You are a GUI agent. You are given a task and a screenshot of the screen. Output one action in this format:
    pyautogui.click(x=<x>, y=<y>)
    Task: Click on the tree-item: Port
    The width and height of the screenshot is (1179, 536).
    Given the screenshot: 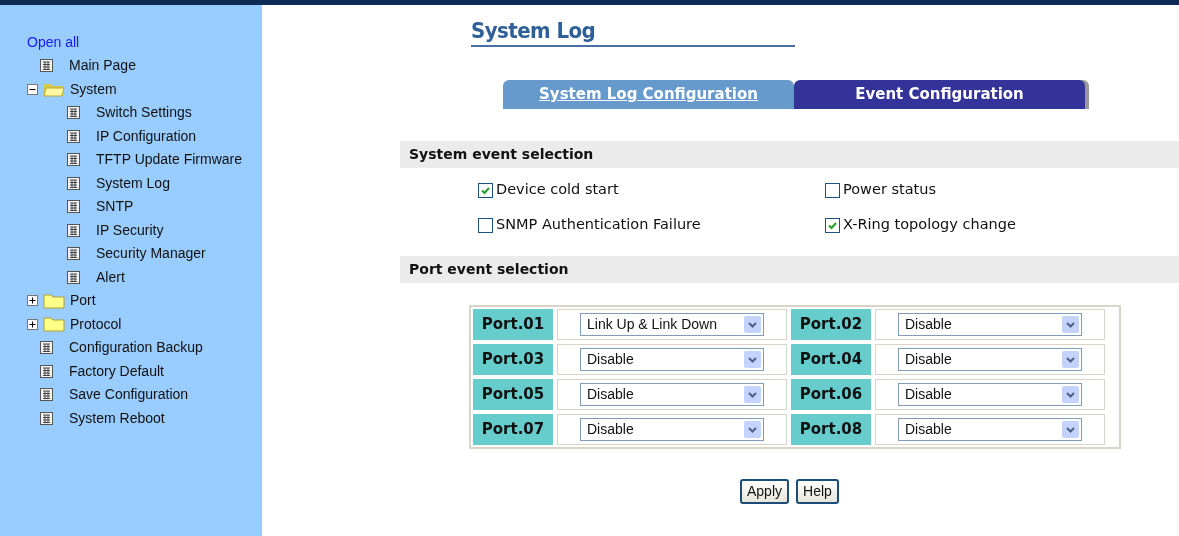 What is the action you would take?
    pyautogui.click(x=83, y=301)
    